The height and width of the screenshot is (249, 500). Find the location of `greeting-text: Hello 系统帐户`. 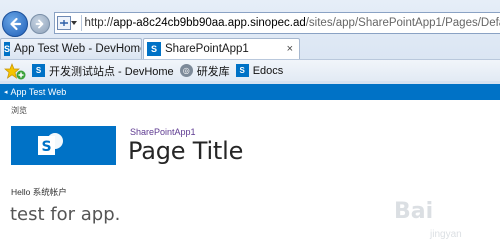

greeting-text: Hello 系统帐户 is located at coordinates (39, 192).